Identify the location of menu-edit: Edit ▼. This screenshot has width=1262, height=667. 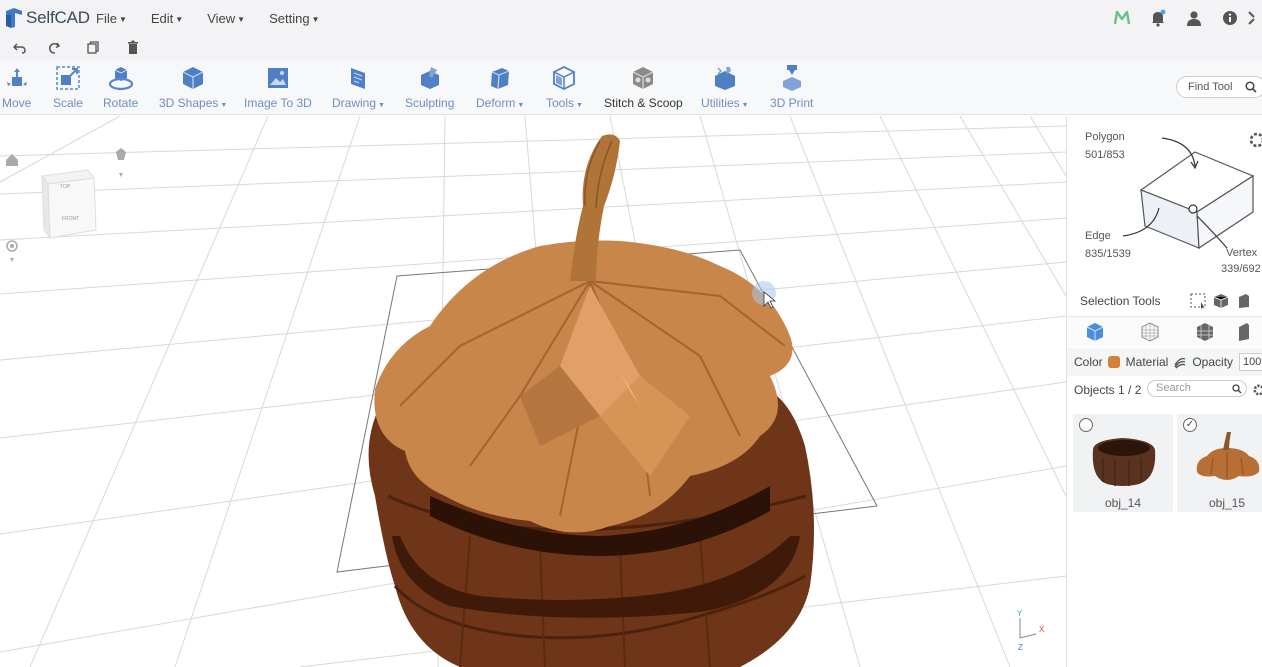
(167, 18).